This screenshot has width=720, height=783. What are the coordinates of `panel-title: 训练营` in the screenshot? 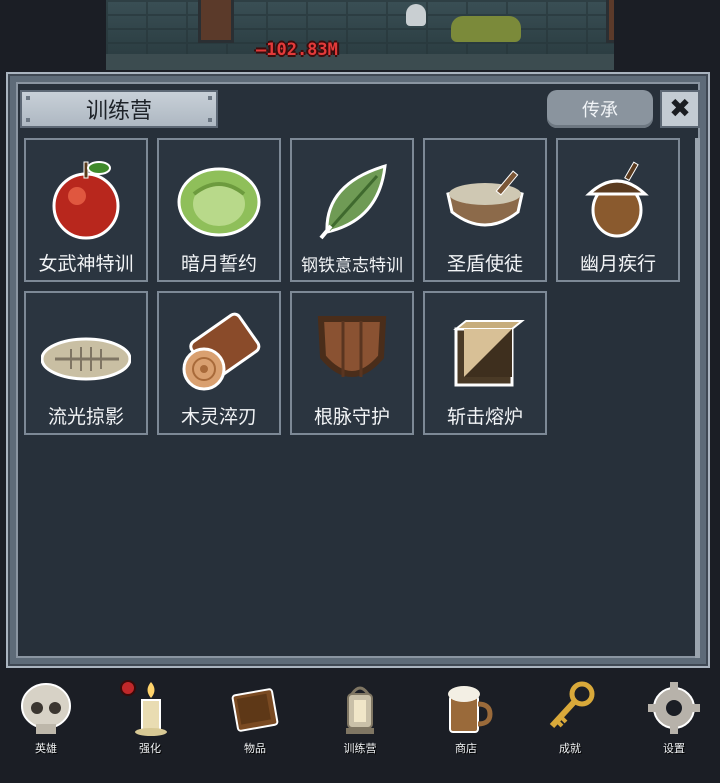 It's located at (118, 111).